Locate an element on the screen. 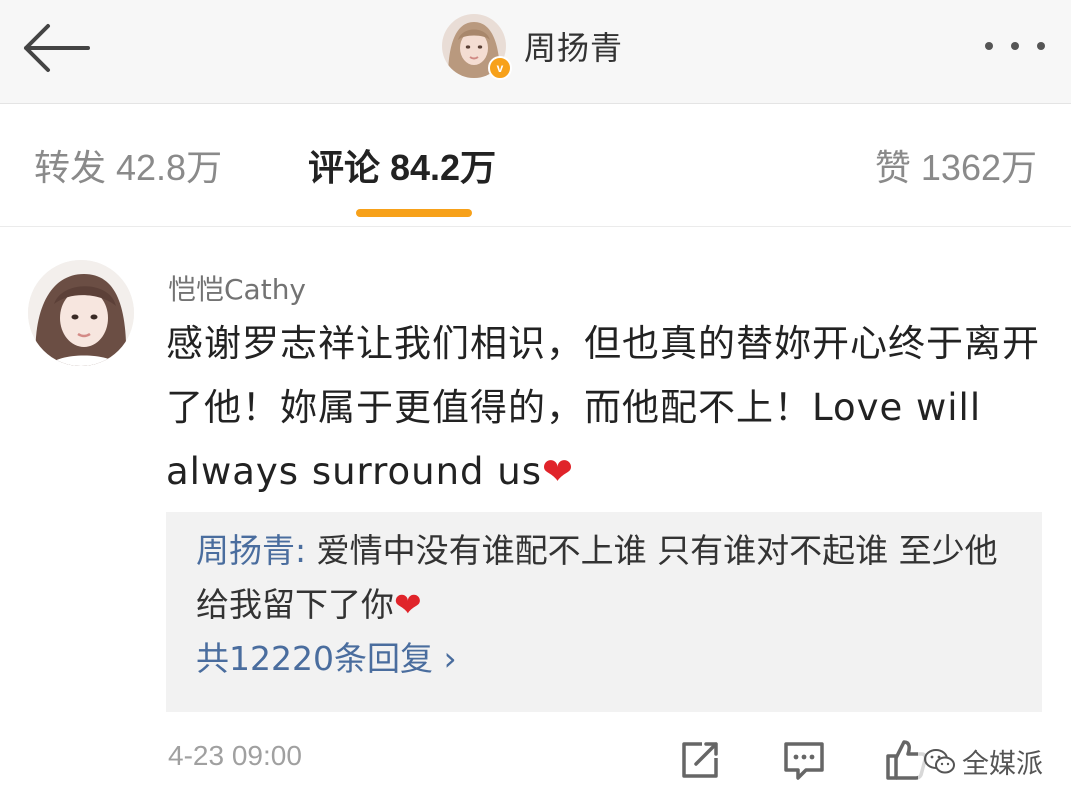  tab-repost-count: 42.8万 is located at coordinates (169, 167).